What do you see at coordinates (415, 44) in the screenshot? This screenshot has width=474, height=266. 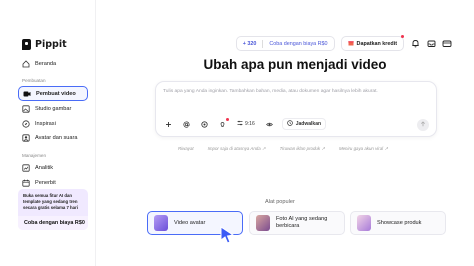 I see `bell-icon` at bounding box center [415, 44].